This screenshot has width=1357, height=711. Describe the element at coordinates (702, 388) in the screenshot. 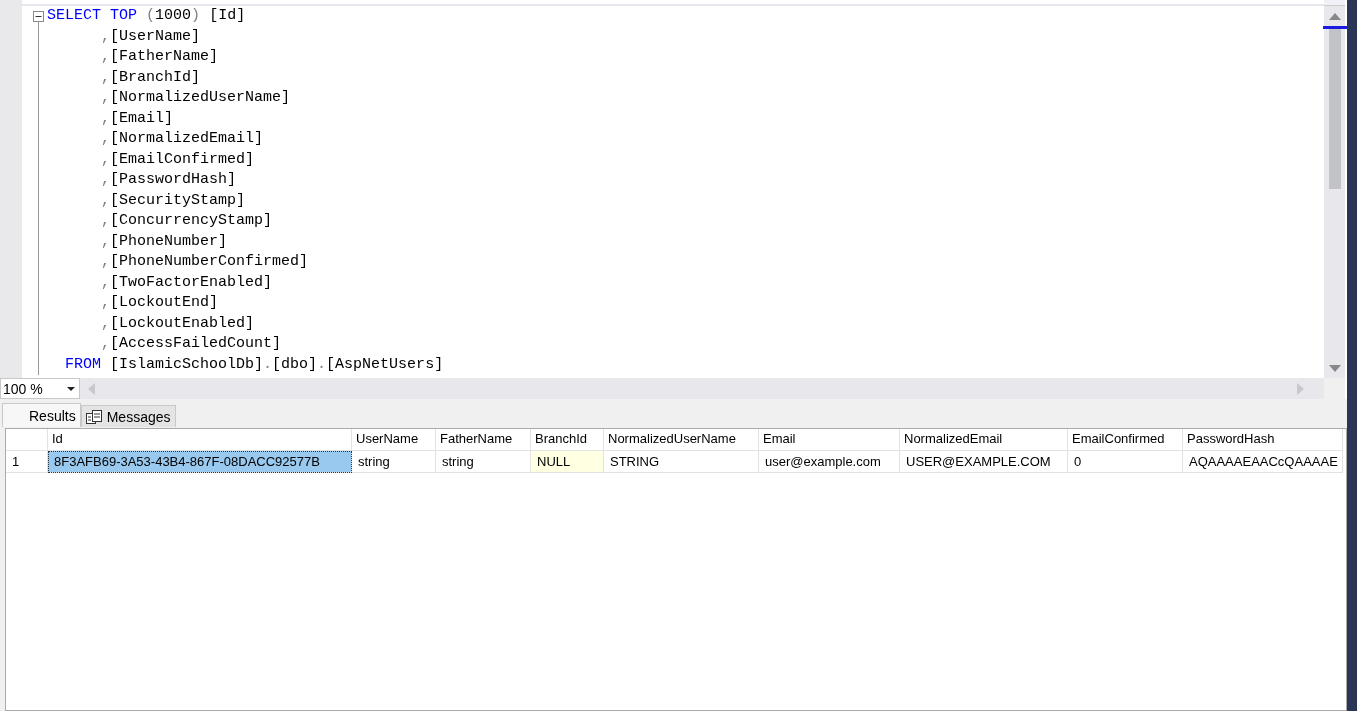

I see `horizontal-scrollbar` at that location.